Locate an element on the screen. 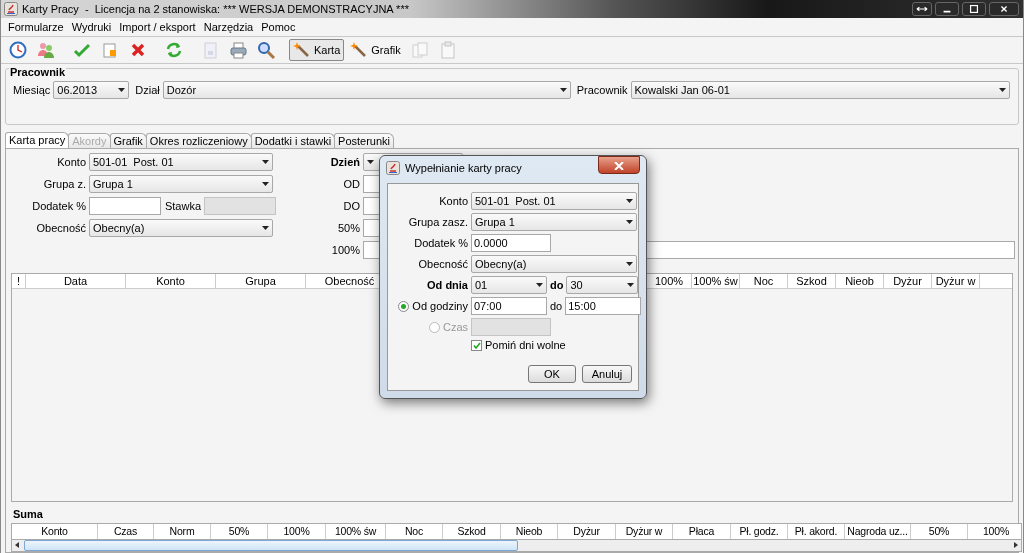  column-header: Czas is located at coordinates (126, 531).